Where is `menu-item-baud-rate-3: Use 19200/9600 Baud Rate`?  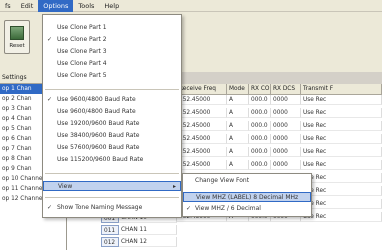 menu-item-baud-rate-3: Use 19200/9600 Baud Rate is located at coordinates (112, 124).